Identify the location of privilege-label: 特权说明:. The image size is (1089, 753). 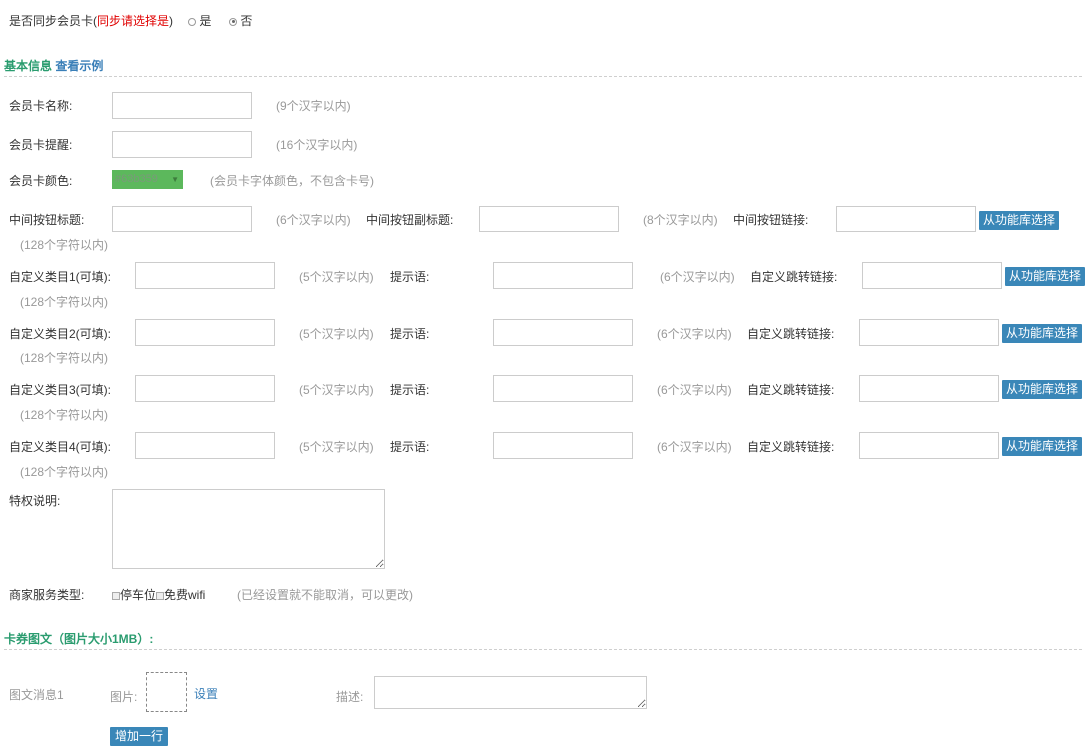
(35, 501).